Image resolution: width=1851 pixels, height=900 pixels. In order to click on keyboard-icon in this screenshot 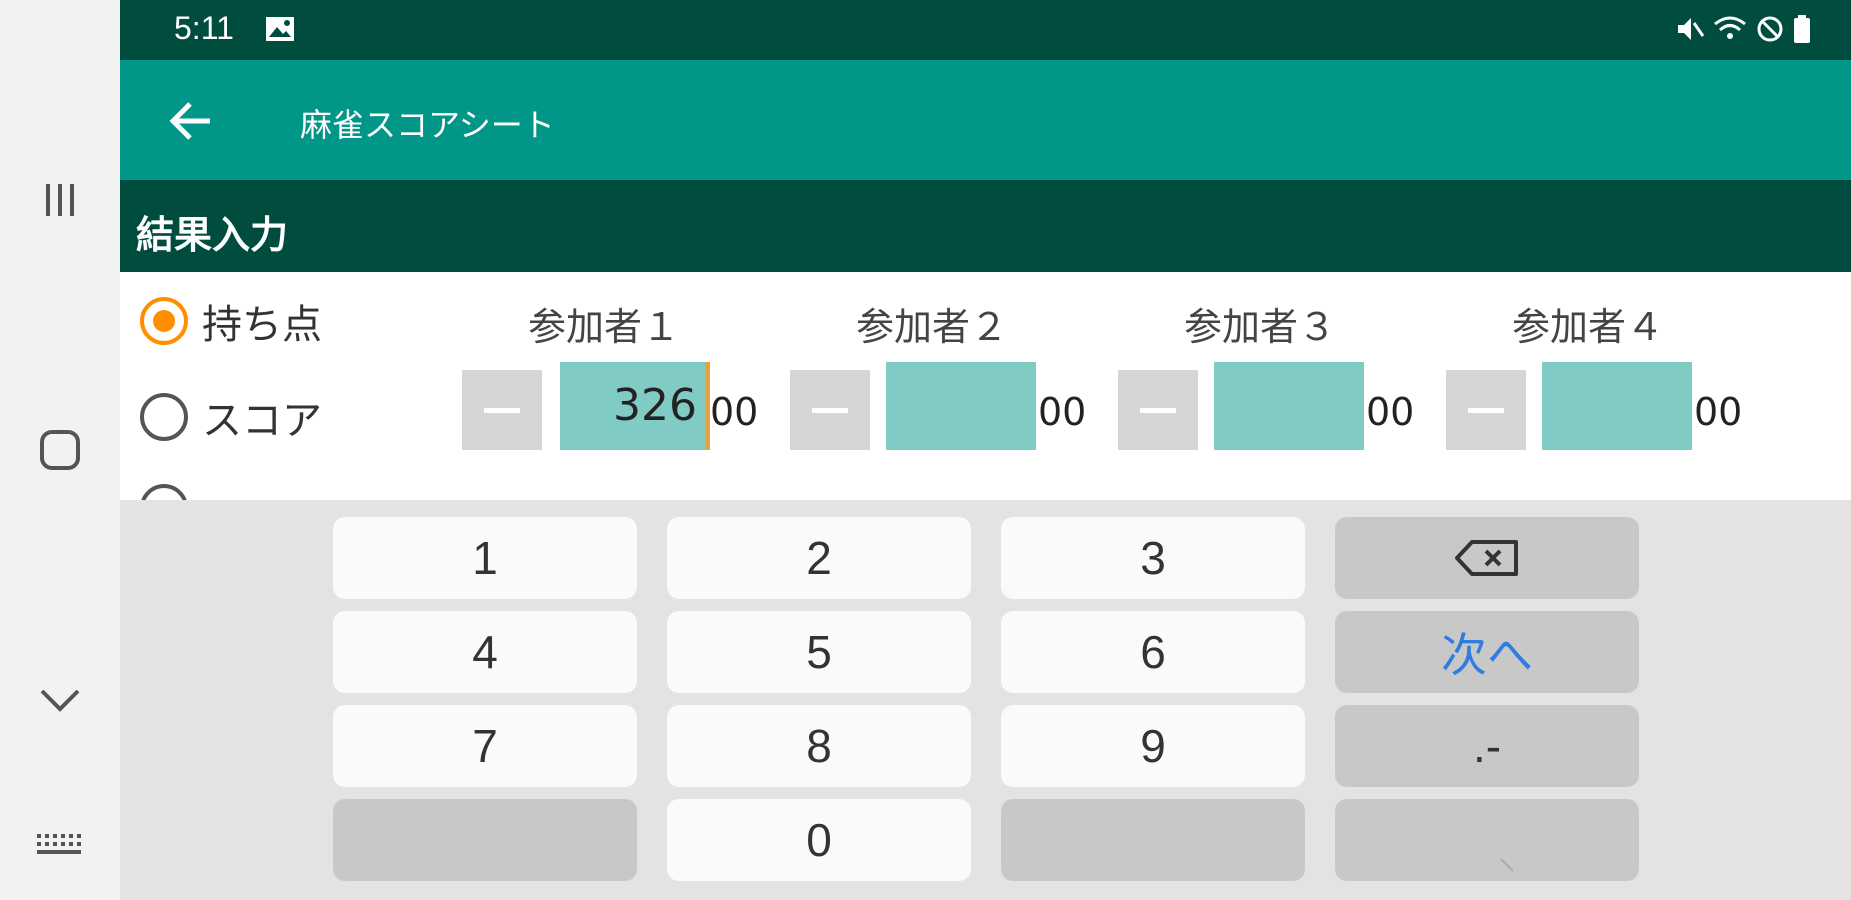, I will do `click(60, 845)`.